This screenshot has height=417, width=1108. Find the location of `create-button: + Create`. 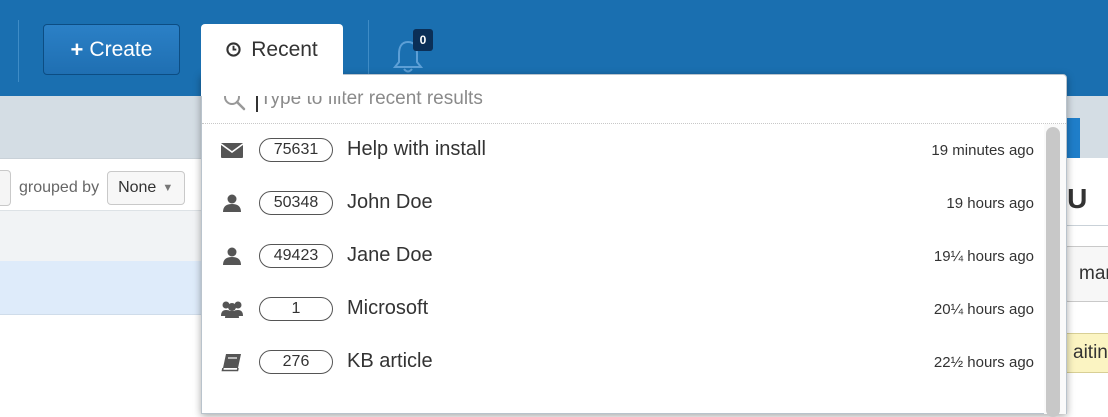

create-button: + Create is located at coordinates (111, 49).